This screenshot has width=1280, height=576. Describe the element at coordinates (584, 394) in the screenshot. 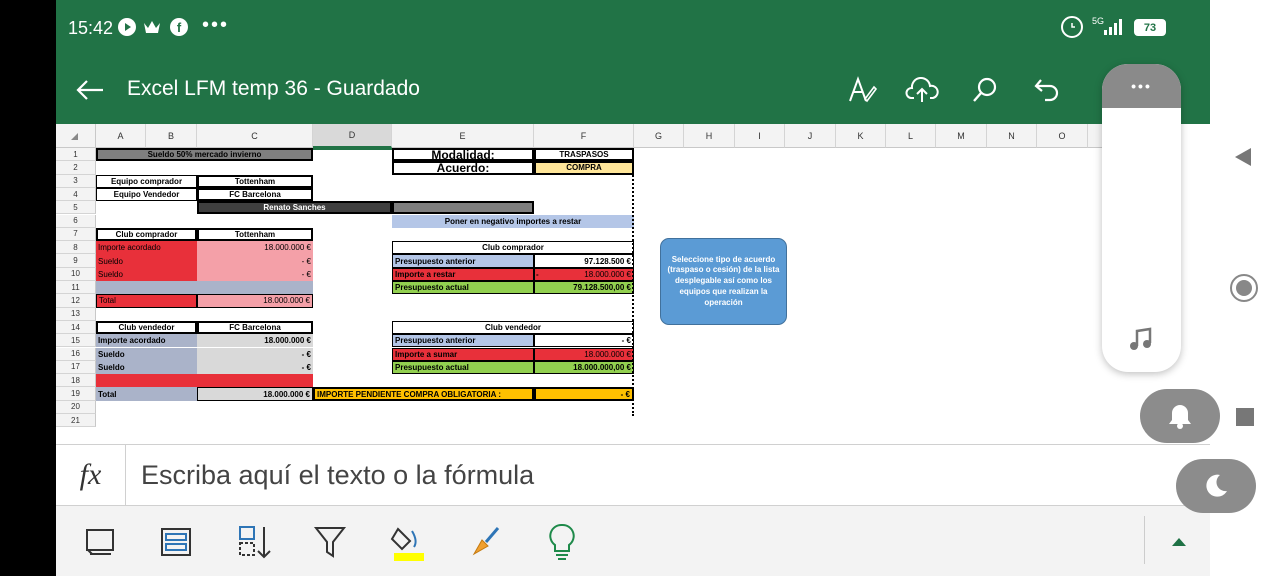

I see `pendiente-cell: - €` at that location.